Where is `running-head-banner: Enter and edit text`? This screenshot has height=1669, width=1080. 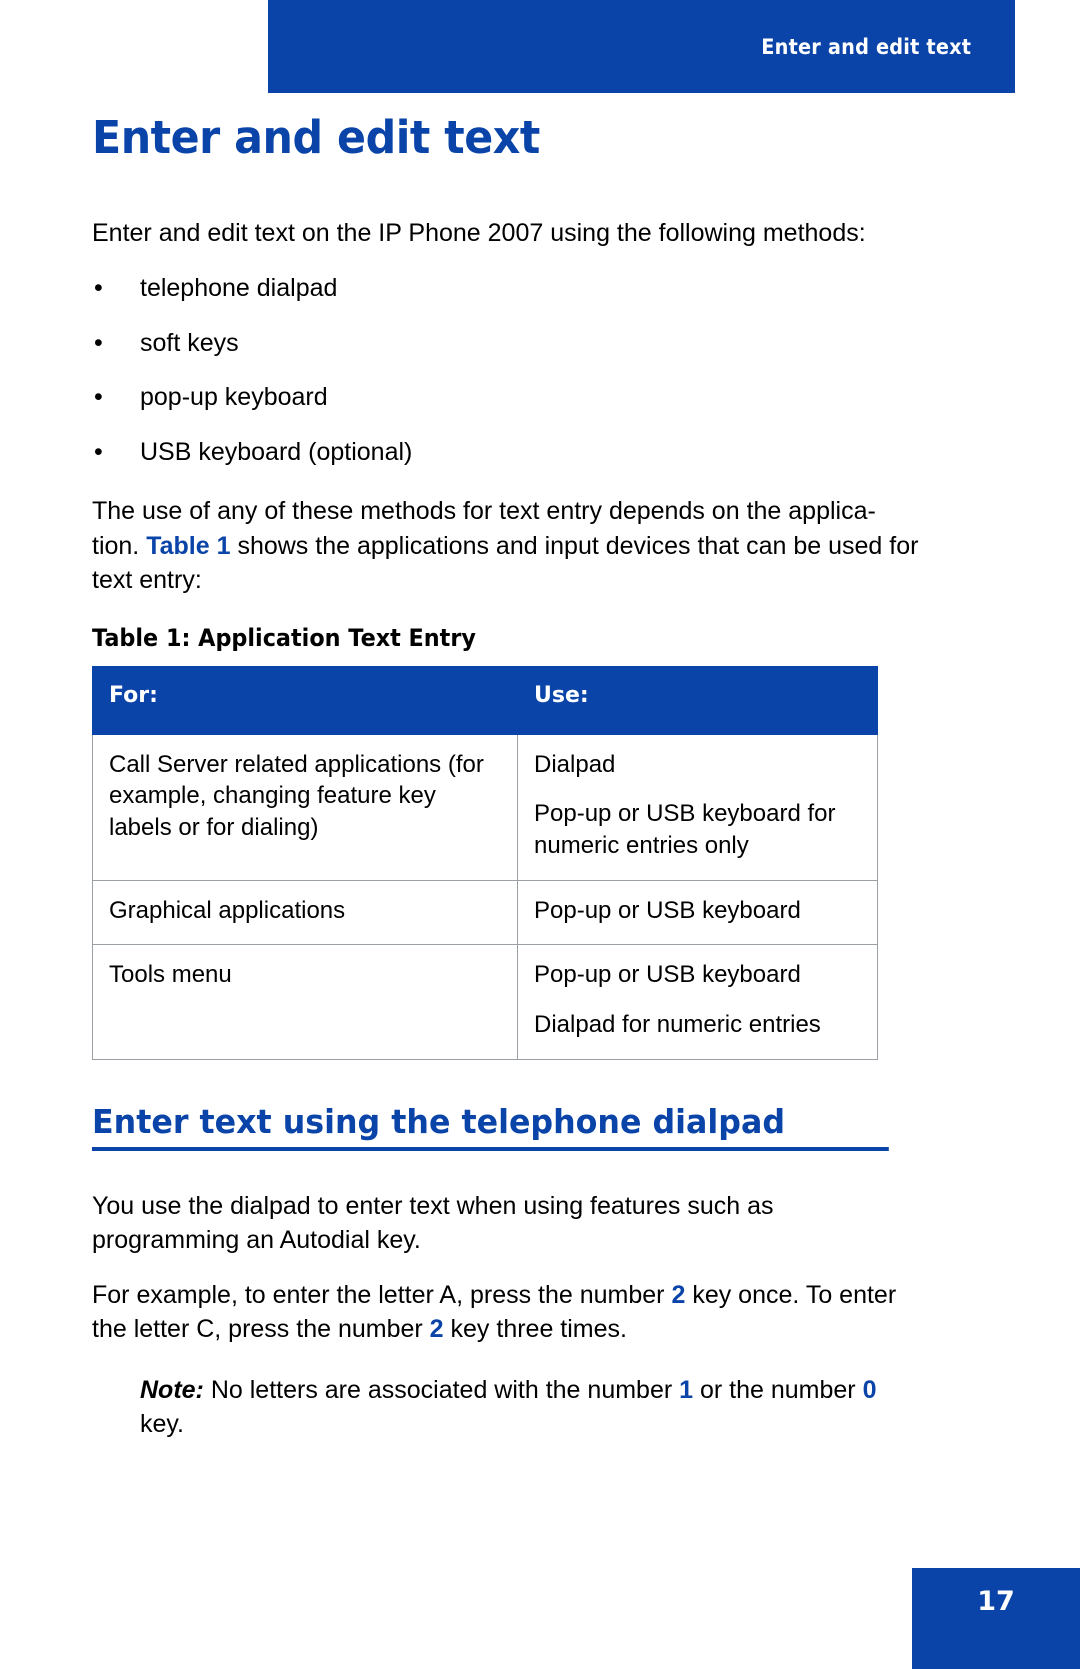 running-head-banner: Enter and edit text is located at coordinates (641, 46).